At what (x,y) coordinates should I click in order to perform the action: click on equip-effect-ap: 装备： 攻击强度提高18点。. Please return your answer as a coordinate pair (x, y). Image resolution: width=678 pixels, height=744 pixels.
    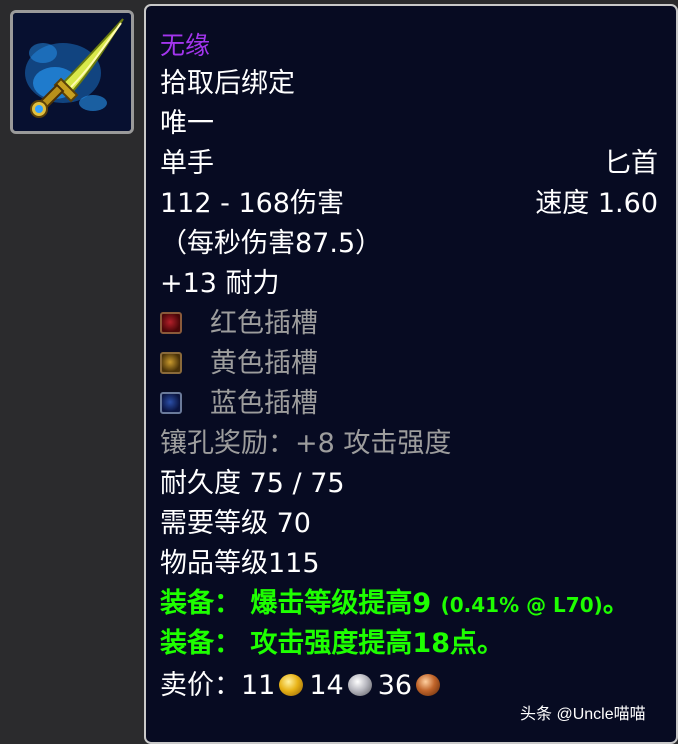
    Looking at the image, I should click on (409, 644).